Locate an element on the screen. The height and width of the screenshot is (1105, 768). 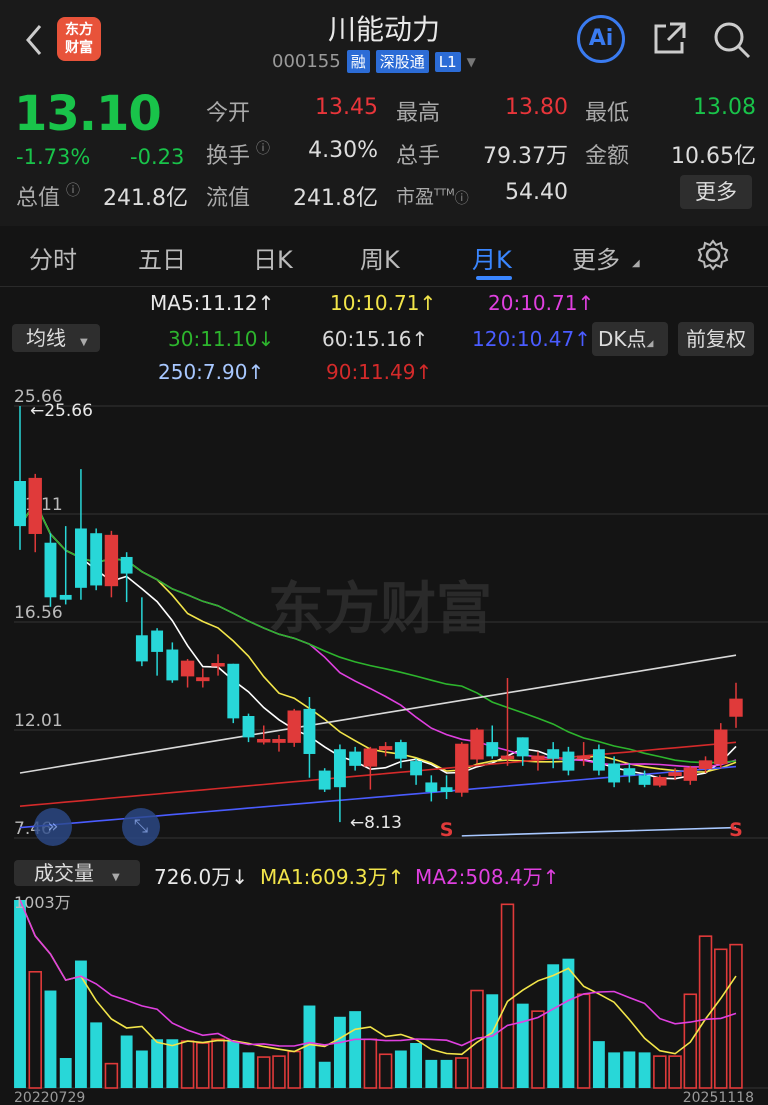
high-label: 最高 is located at coordinates (418, 113).